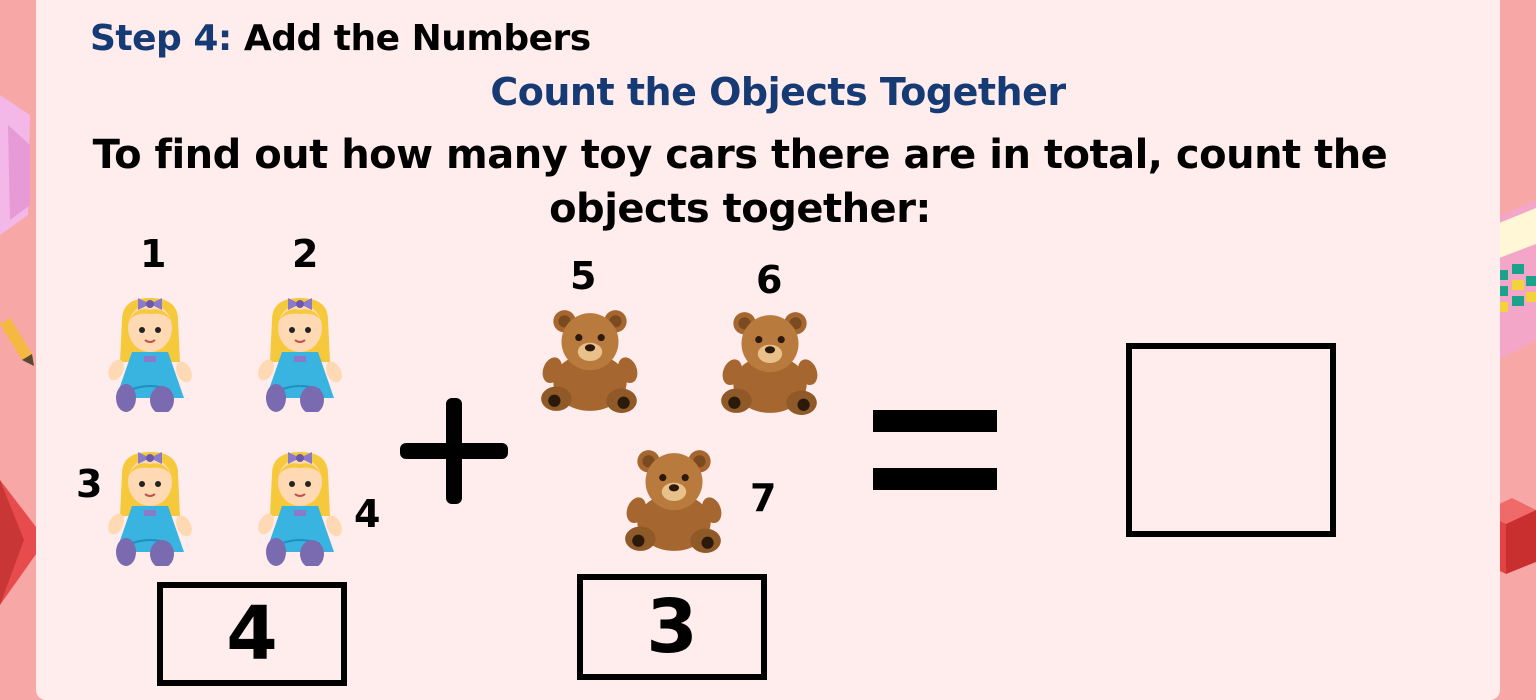 This screenshot has height=700, width=1536. Describe the element at coordinates (161, 38) in the screenshot. I see `step-label: Step 4:` at that location.